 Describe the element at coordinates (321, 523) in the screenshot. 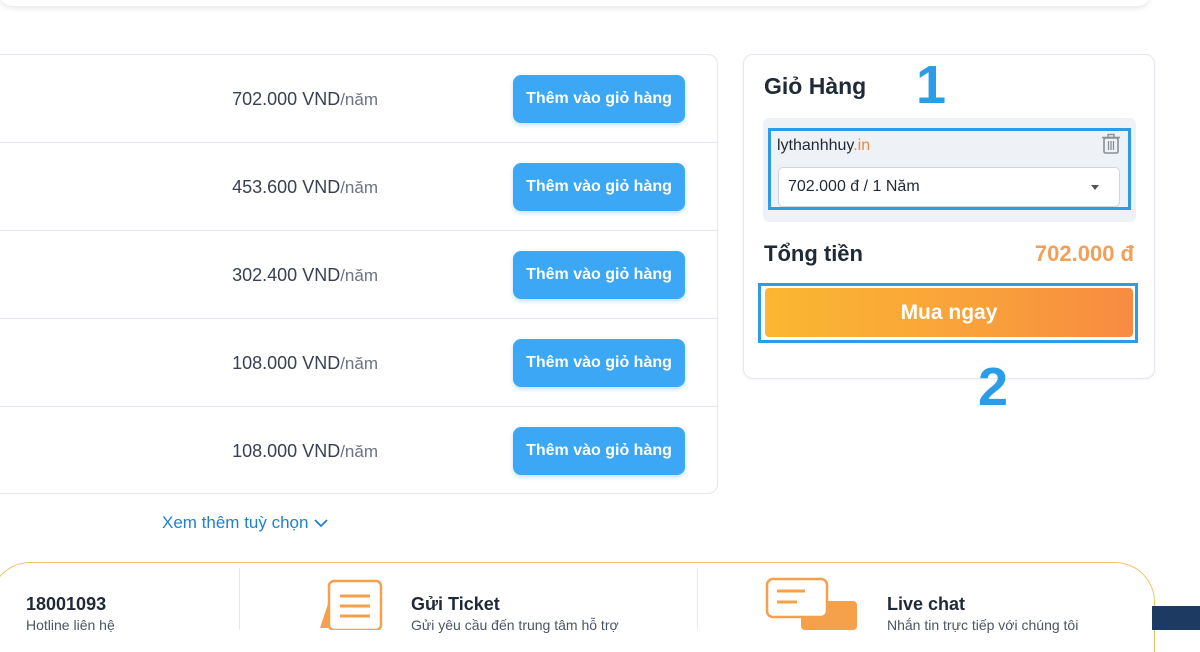

I see `chevron-down-icon` at that location.